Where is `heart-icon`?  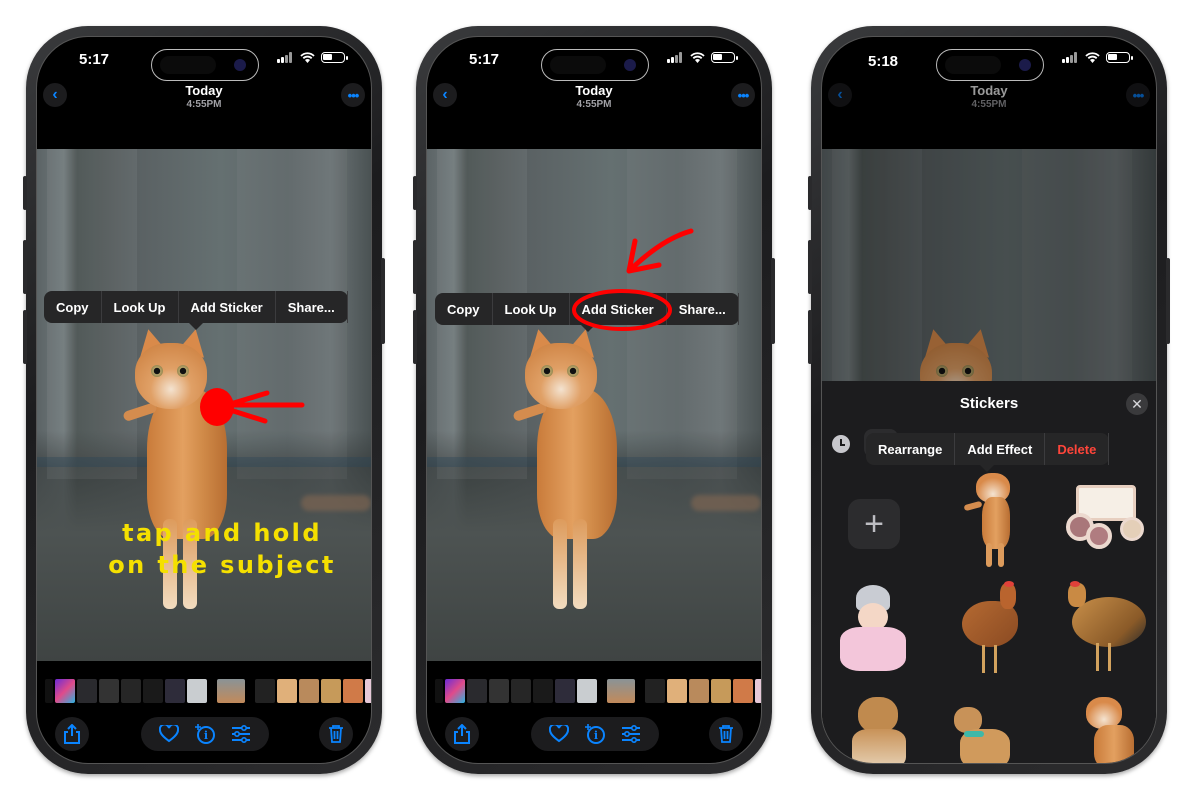 heart-icon is located at coordinates (169, 734).